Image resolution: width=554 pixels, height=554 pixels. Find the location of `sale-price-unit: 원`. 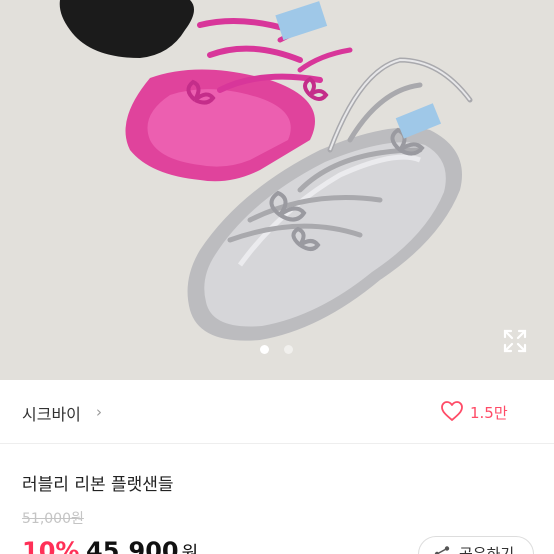

sale-price-unit: 원 is located at coordinates (190, 548).